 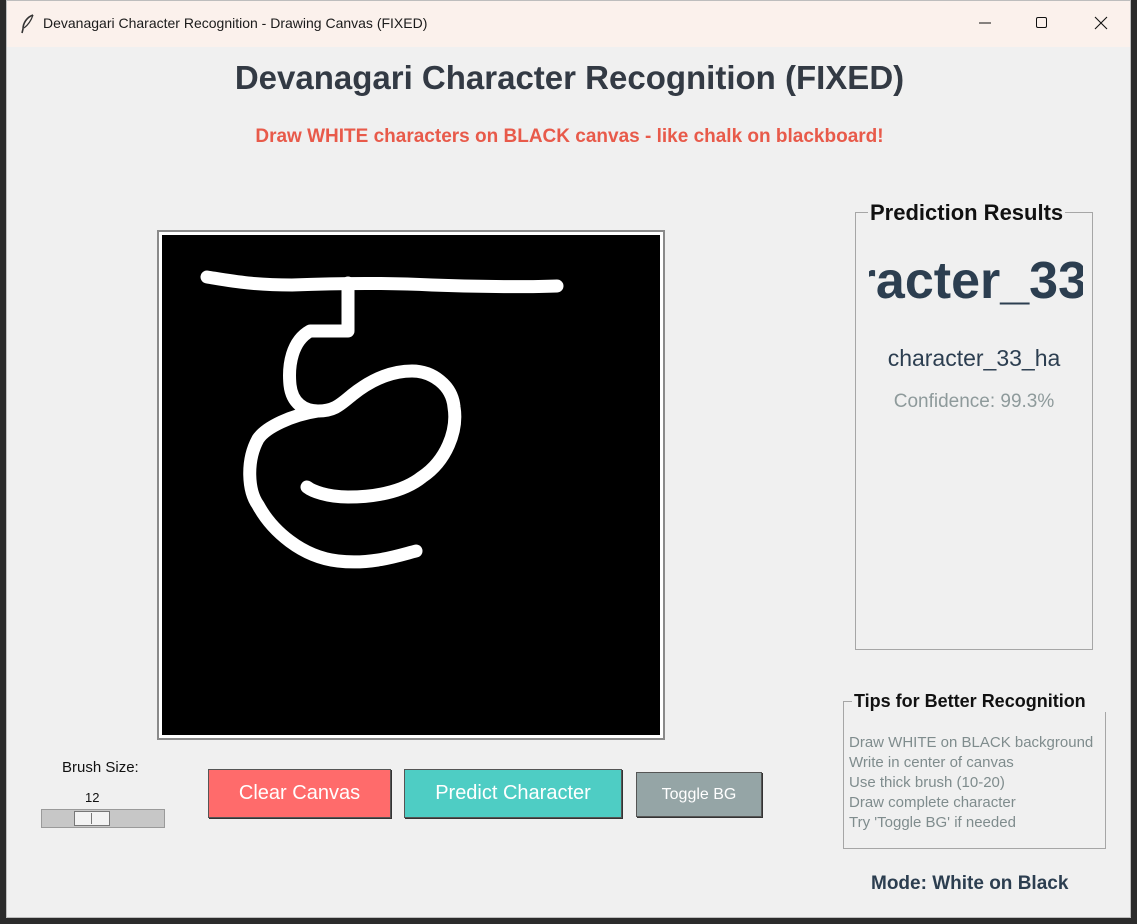 I want to click on maximize-button, so click(x=1043, y=24).